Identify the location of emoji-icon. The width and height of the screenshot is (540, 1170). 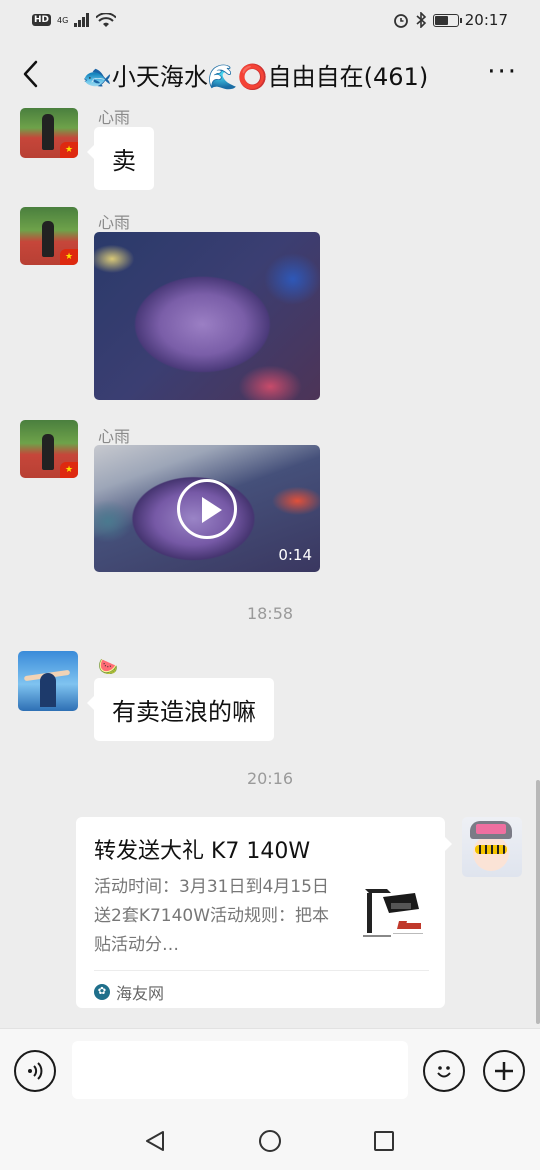
(444, 1072).